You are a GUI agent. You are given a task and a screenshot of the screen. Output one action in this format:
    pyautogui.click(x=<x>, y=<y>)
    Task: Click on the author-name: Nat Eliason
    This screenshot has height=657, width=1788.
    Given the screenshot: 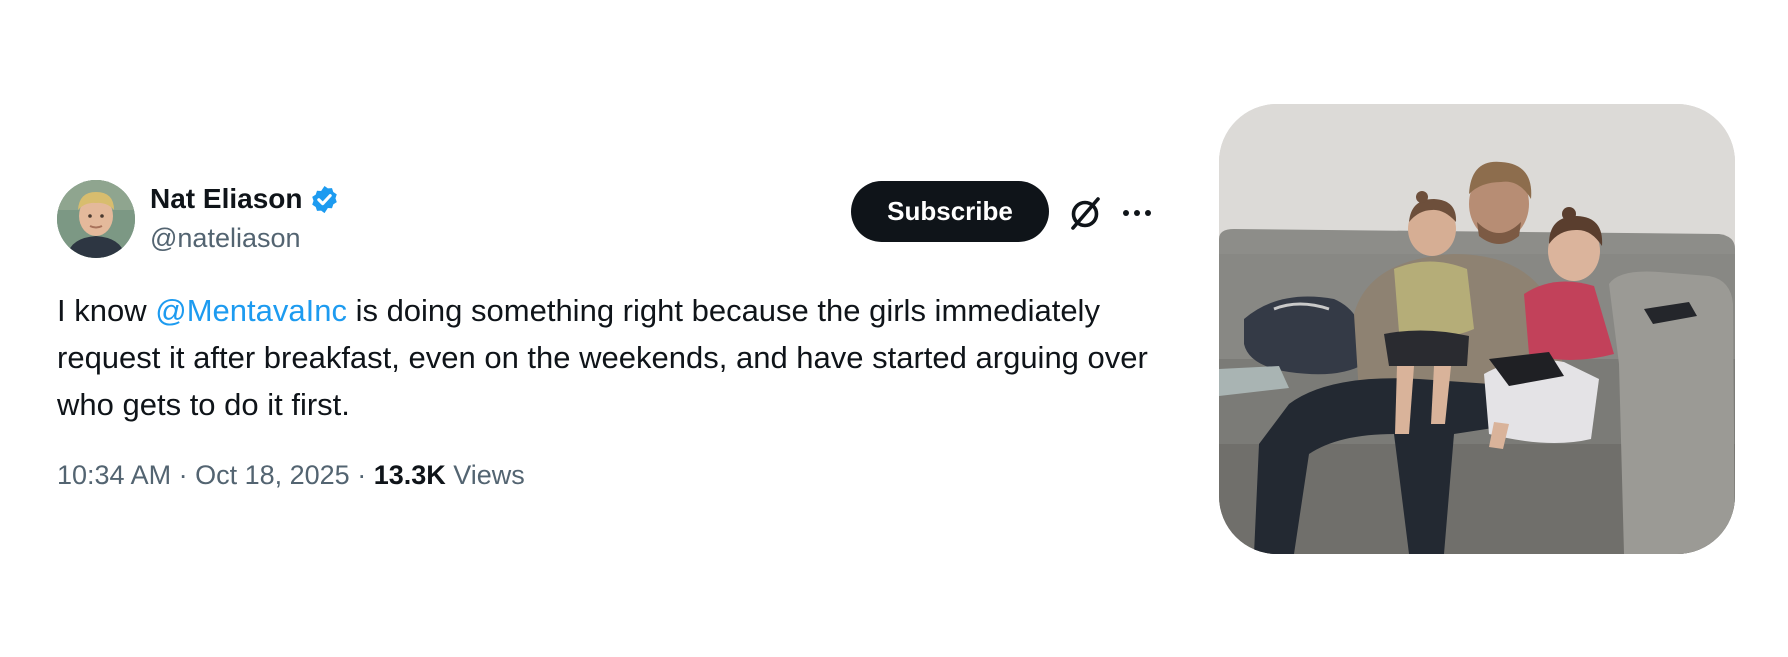 What is the action you would take?
    pyautogui.click(x=245, y=199)
    